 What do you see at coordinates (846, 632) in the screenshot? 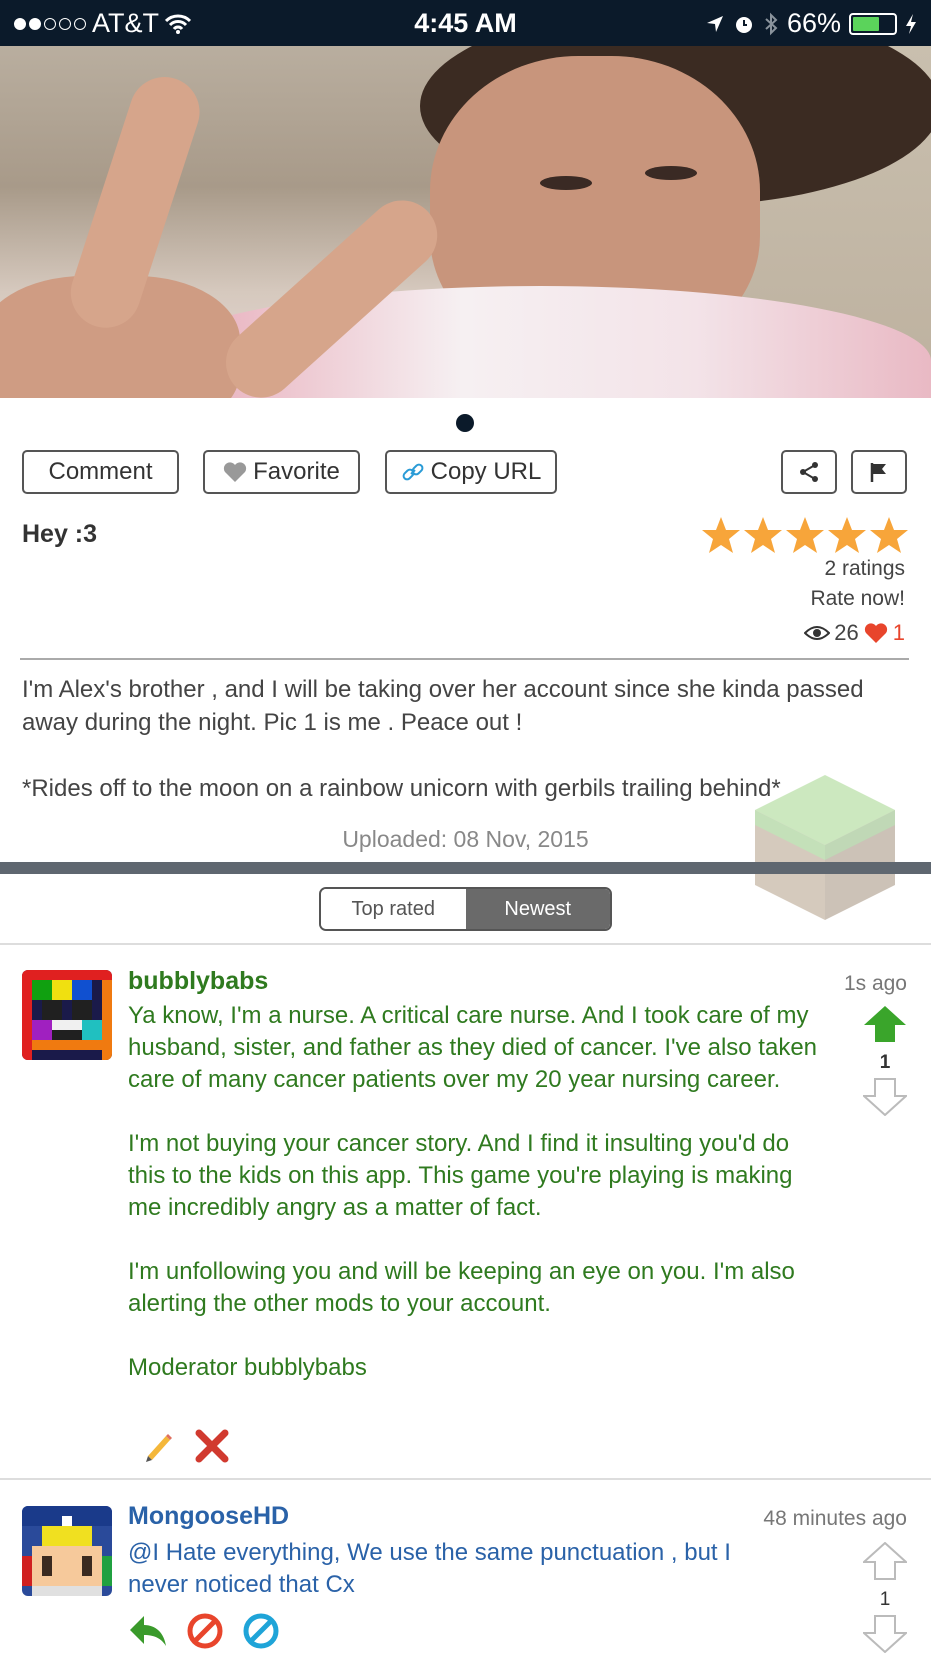
I see `view-count: 26` at bounding box center [846, 632].